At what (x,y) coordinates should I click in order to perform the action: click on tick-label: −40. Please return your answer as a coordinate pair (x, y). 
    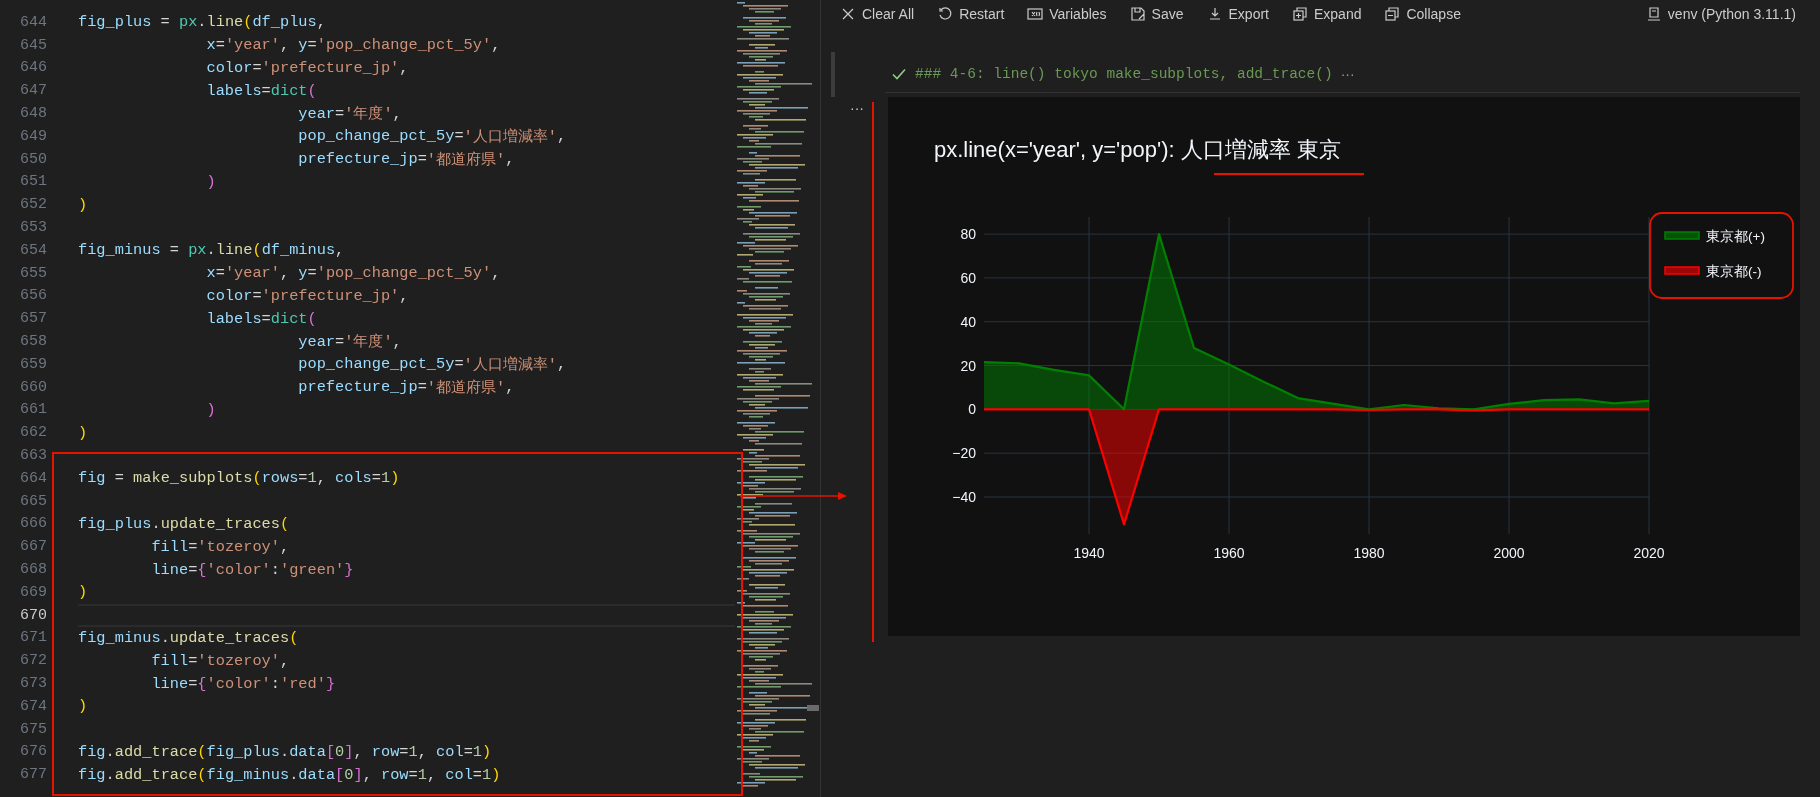
    Looking at the image, I should click on (964, 497).